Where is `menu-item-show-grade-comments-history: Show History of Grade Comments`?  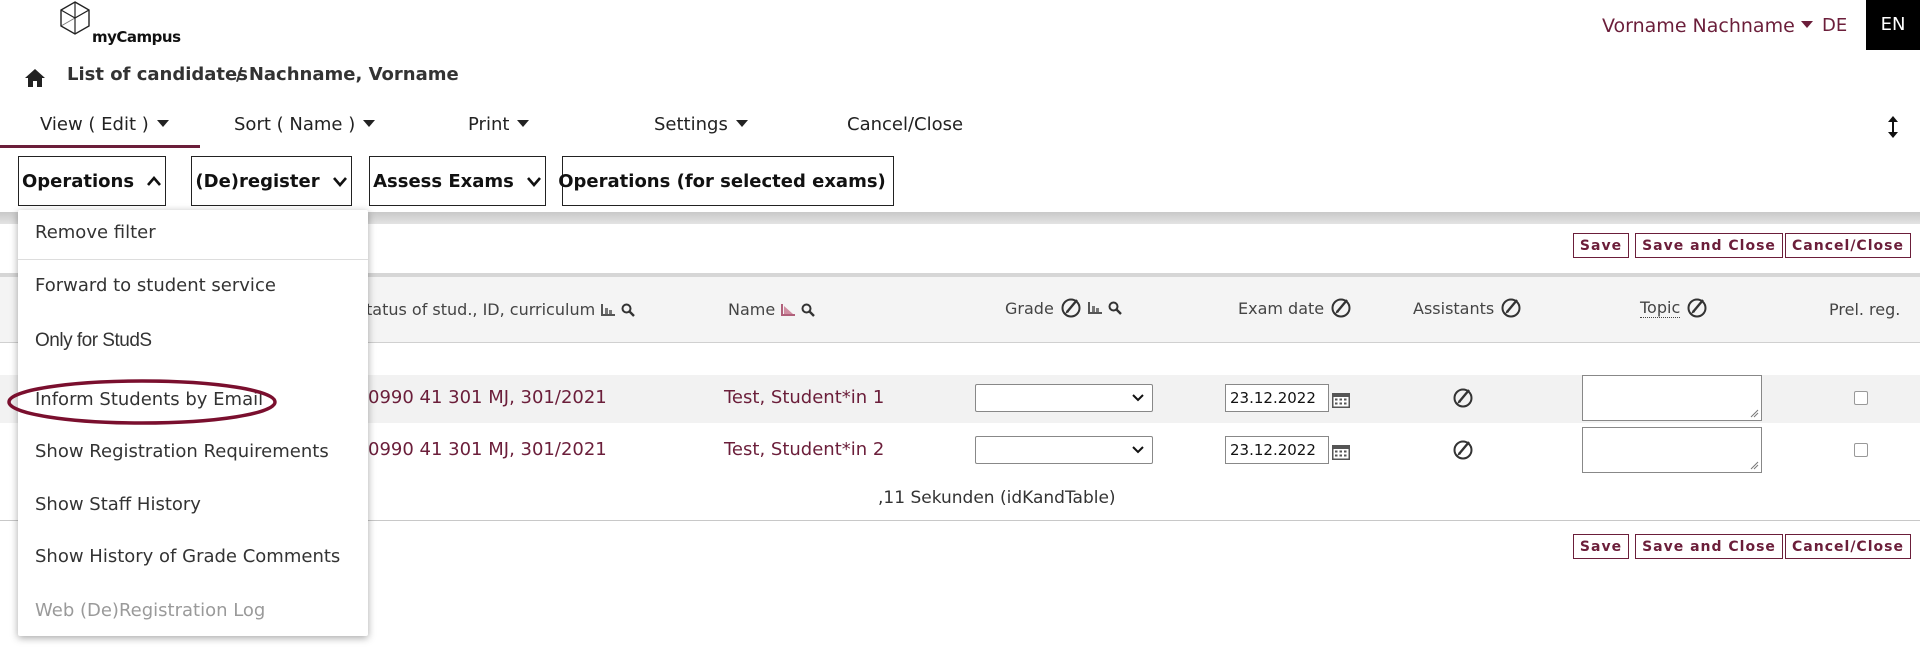 menu-item-show-grade-comments-history: Show History of Grade Comments is located at coordinates (187, 556).